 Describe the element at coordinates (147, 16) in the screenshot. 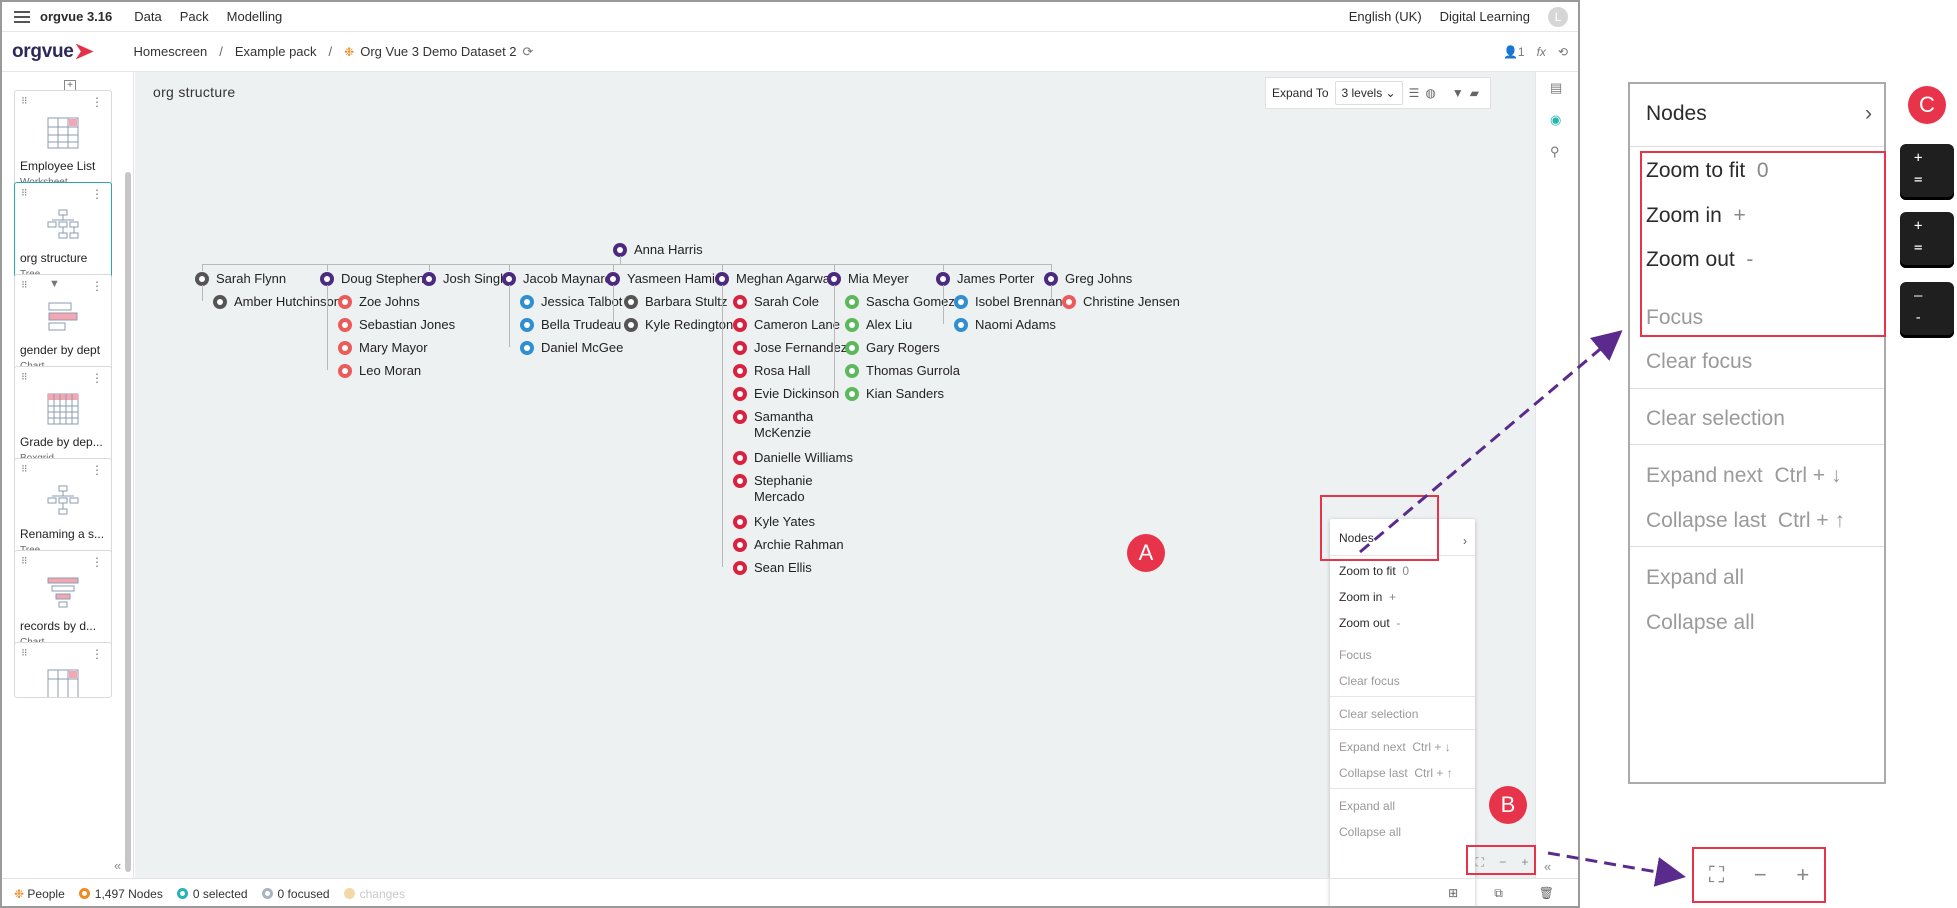

I see `menu-data: Data` at that location.